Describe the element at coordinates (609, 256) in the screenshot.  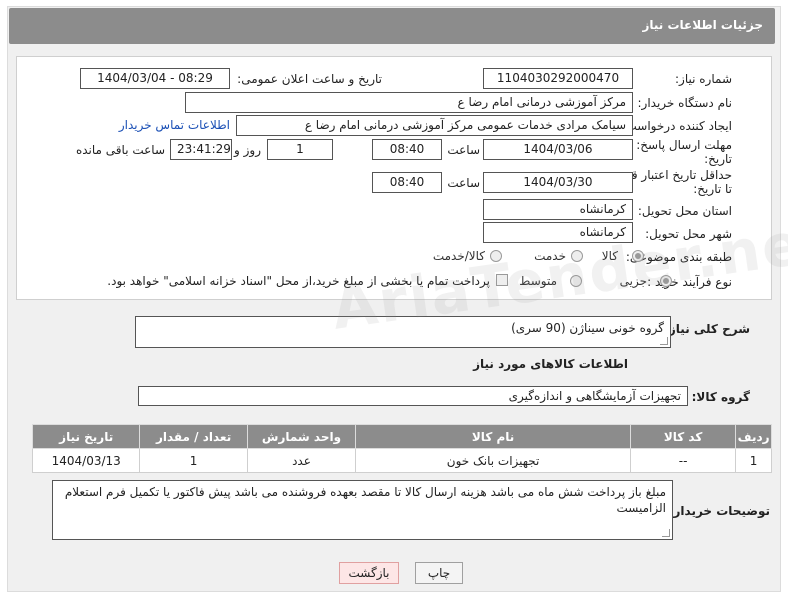
I see `category-goods-label: کالا` at that location.